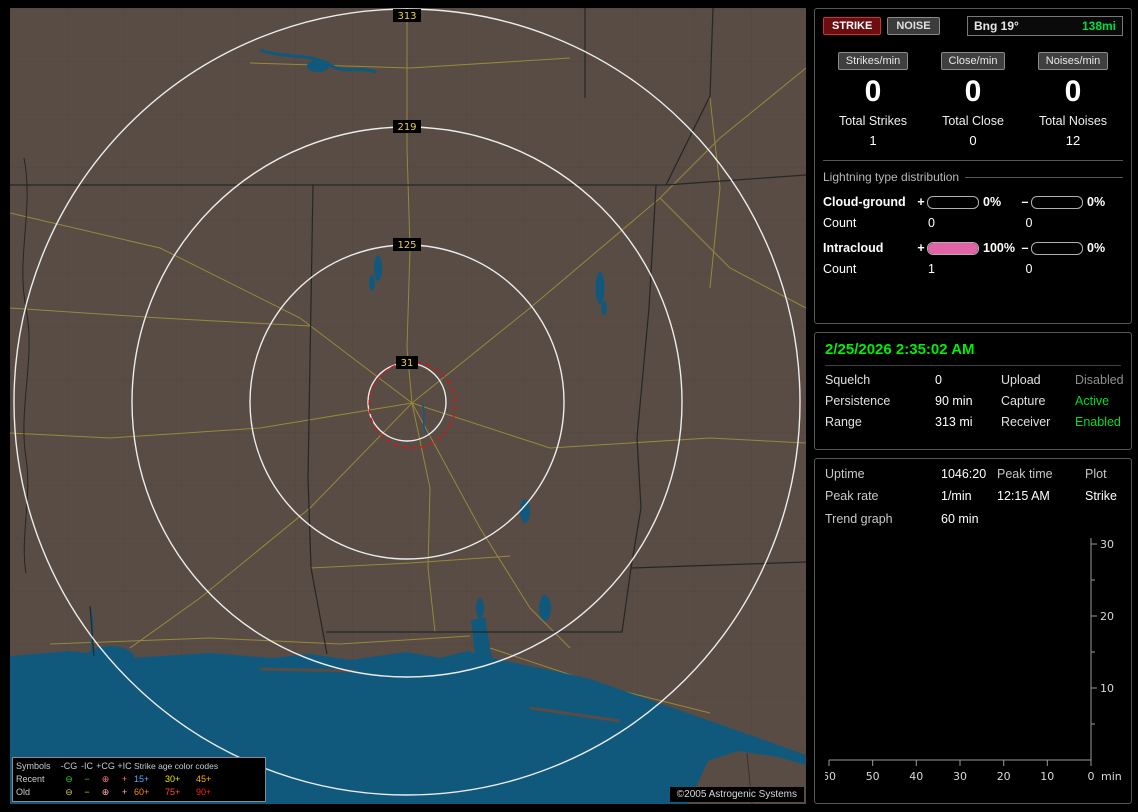 This screenshot has height=812, width=1138. What do you see at coordinates (406, 16) in the screenshot?
I see `svg-text: 313` at bounding box center [406, 16].